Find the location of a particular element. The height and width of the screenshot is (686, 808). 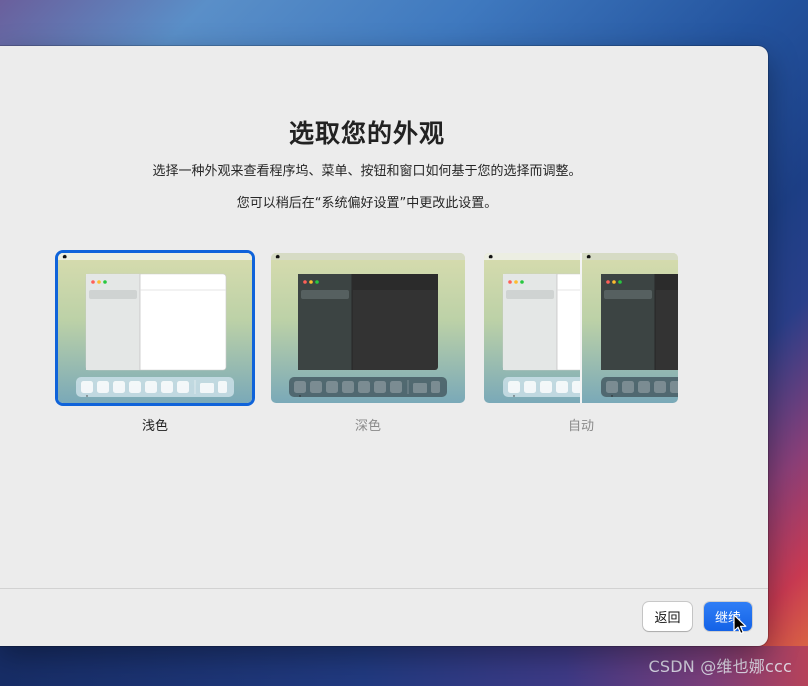

footer-divider is located at coordinates (384, 588).